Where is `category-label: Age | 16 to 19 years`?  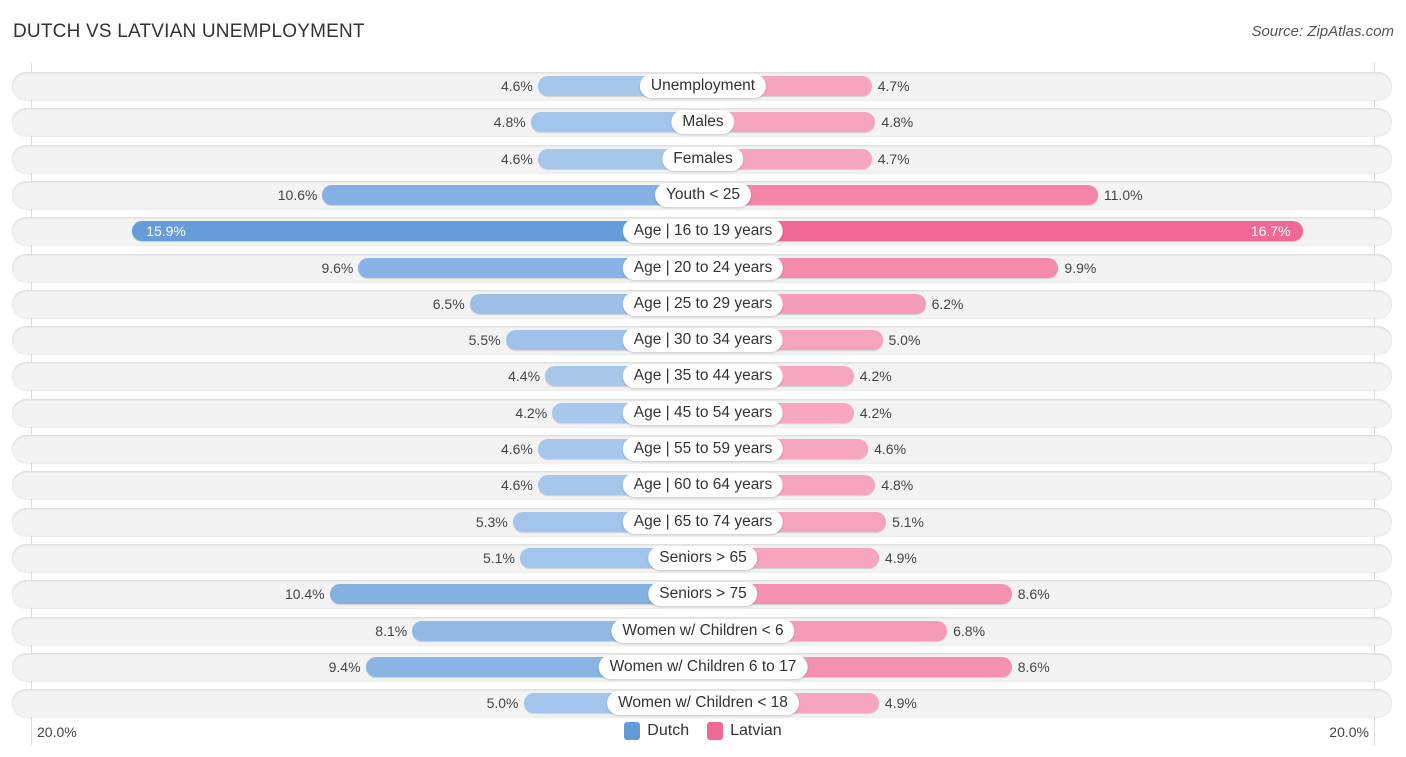
category-label: Age | 16 to 19 years is located at coordinates (703, 231).